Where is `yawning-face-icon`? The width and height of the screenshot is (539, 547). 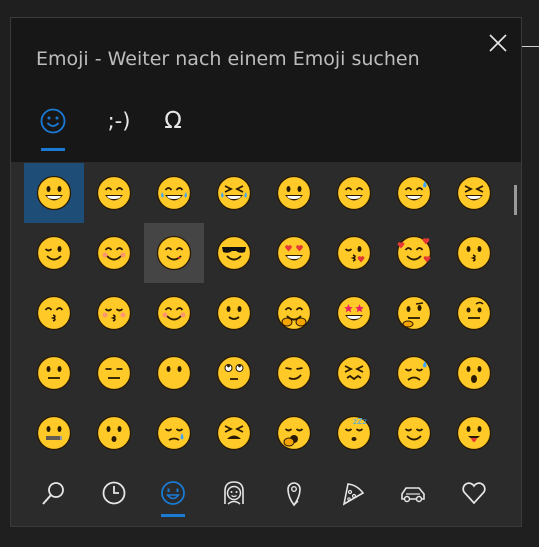 yawning-face-icon is located at coordinates (294, 433).